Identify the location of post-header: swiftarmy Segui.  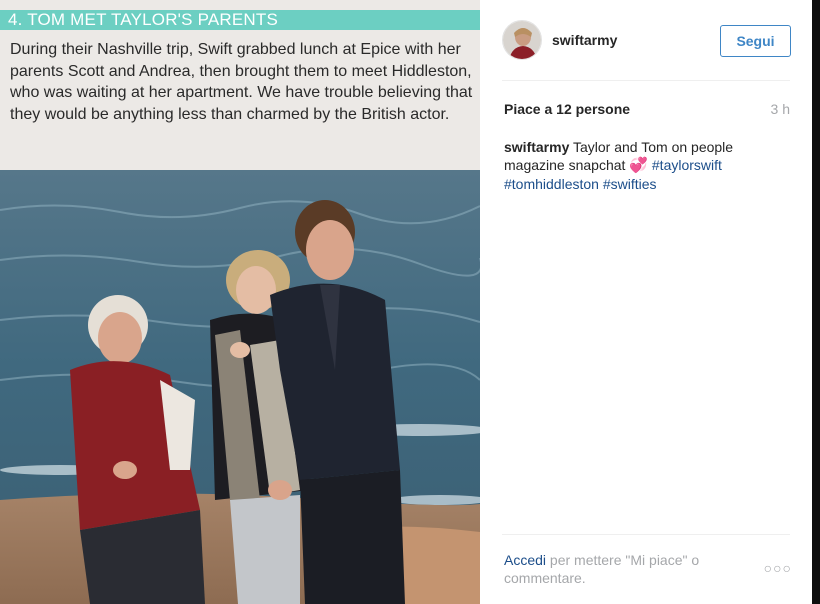
(646, 40).